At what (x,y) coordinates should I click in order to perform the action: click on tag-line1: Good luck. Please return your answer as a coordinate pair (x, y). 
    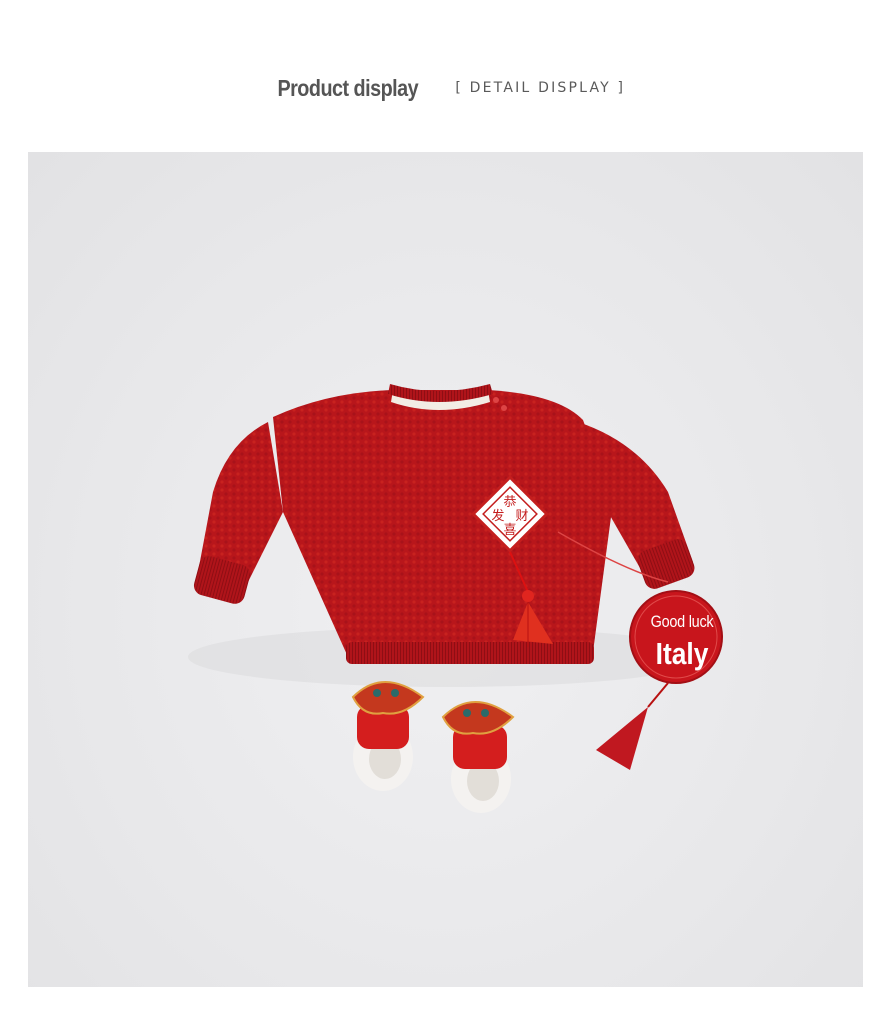
    Looking at the image, I should click on (682, 621).